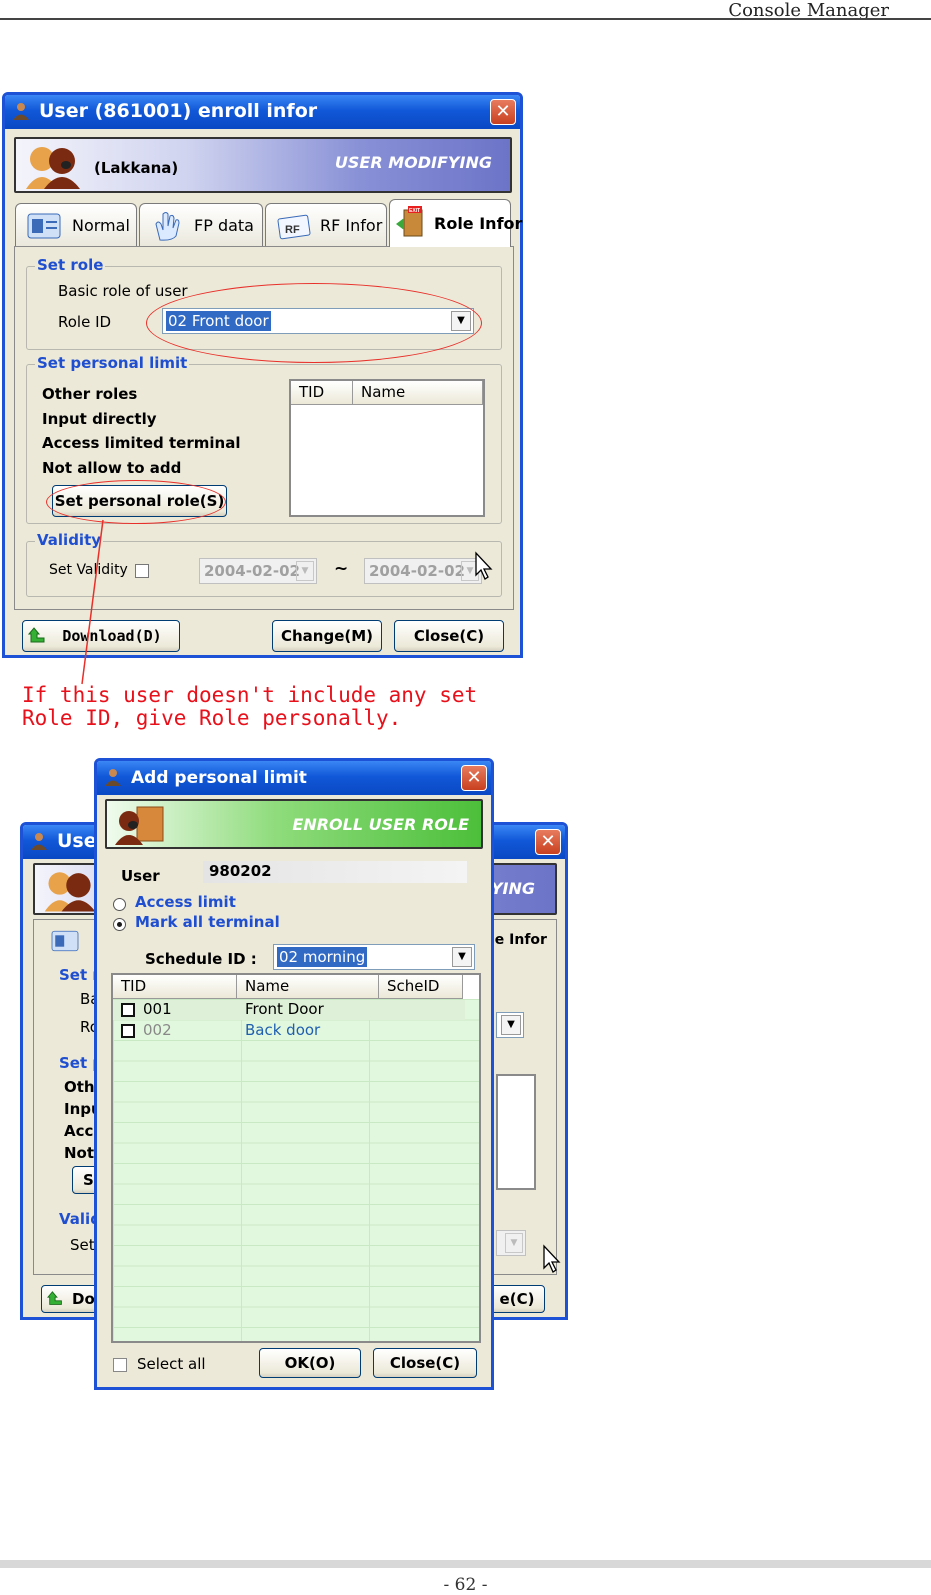 This screenshot has height=1595, width=931. I want to click on access-limit-radio, so click(119, 904).